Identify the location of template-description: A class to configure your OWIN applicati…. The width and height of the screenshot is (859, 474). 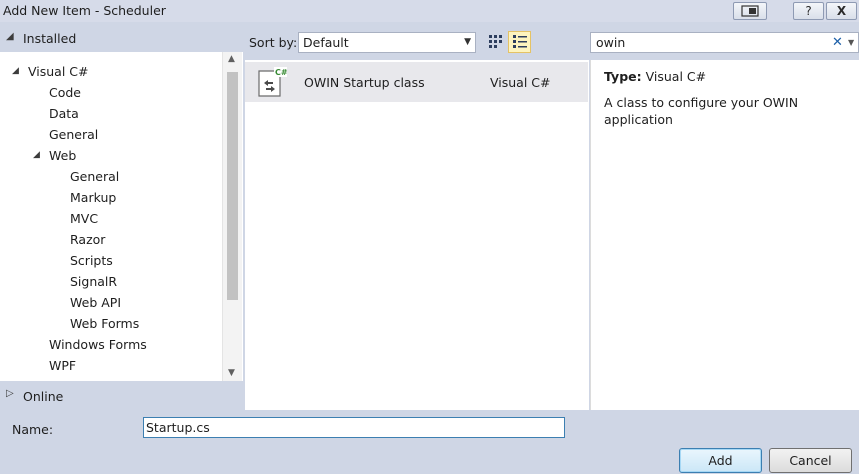
(701, 111).